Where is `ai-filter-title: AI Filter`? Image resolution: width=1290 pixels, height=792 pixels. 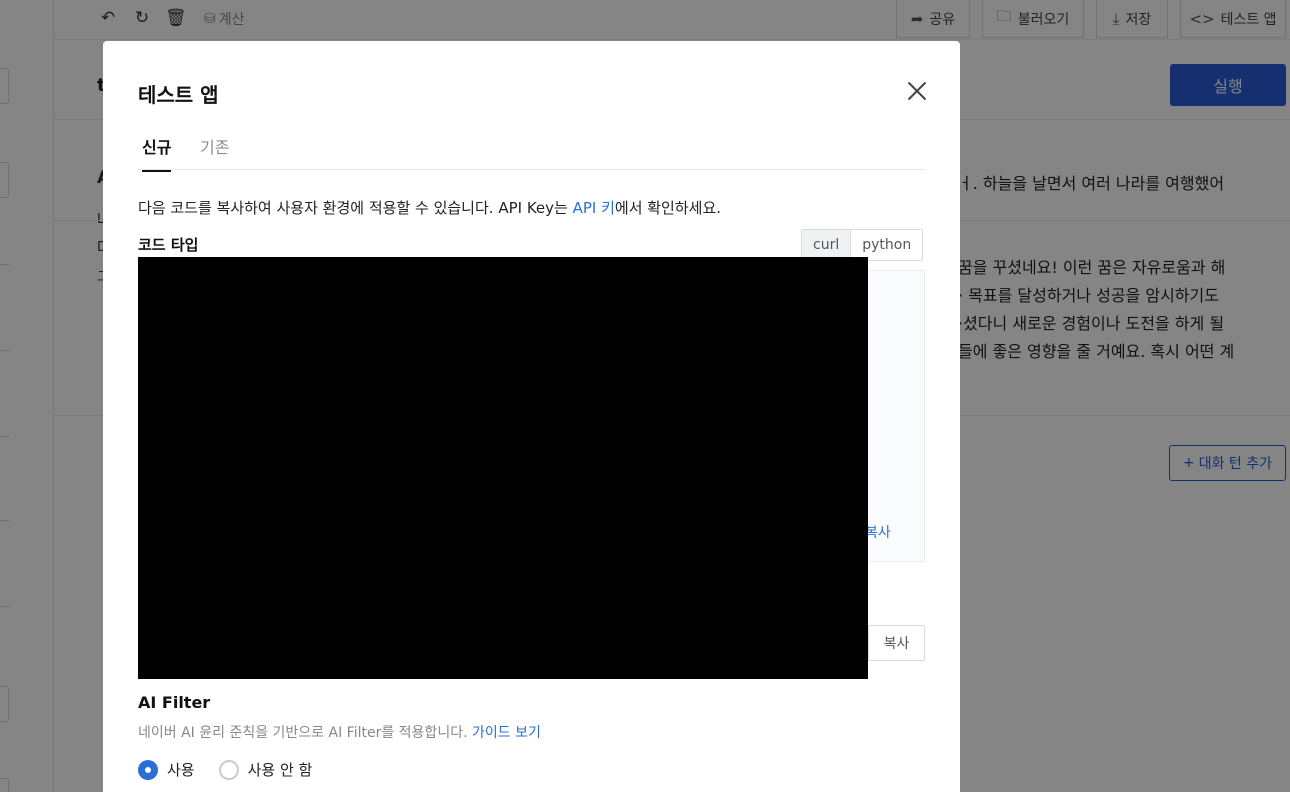 ai-filter-title: AI Filter is located at coordinates (174, 702).